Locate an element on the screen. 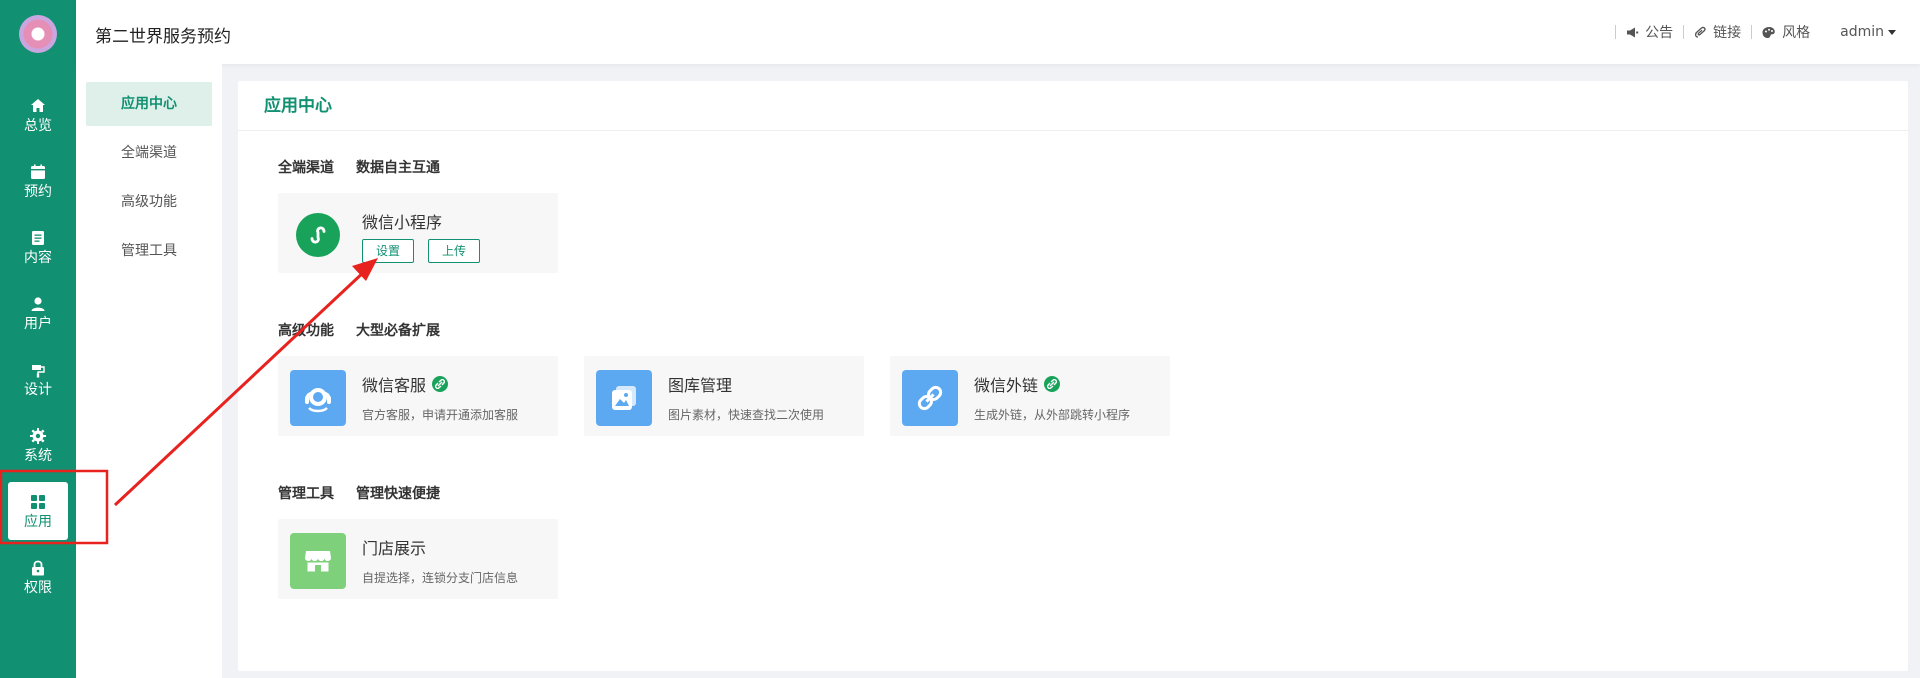 This screenshot has height=678, width=1920. paperclip-icon is located at coordinates (1700, 32).